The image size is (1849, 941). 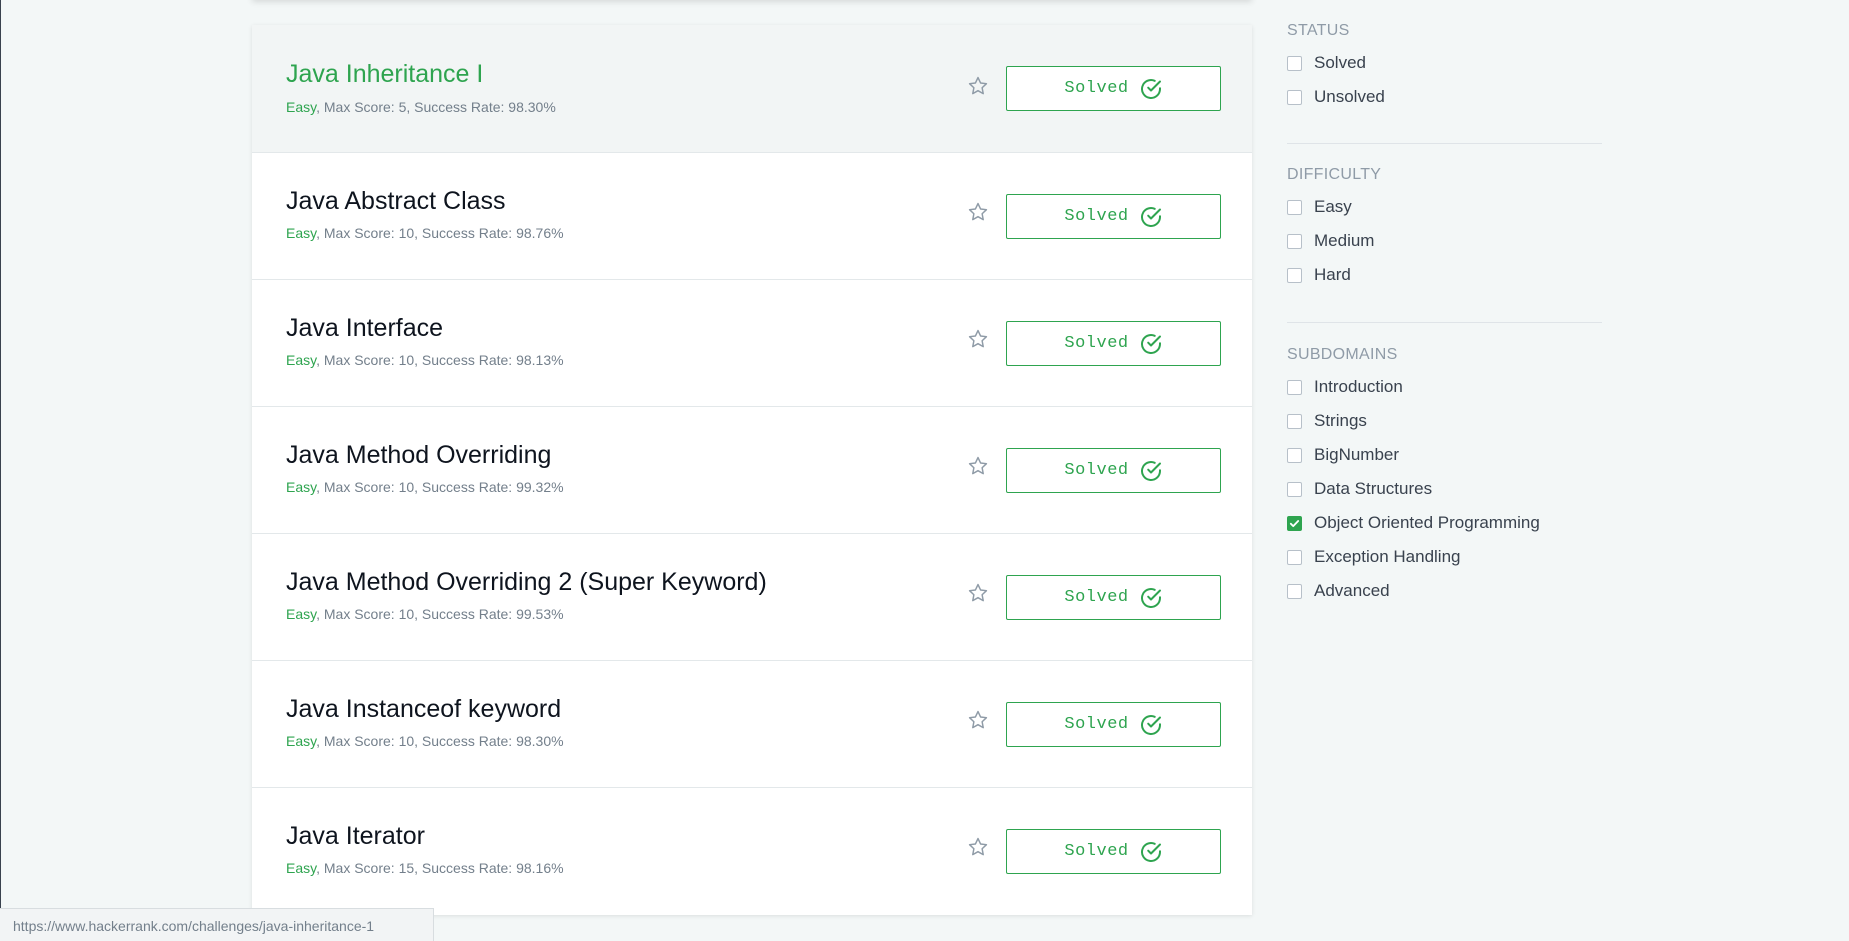 I want to click on challenge-details: , Max Score: 10, Success Rate: 98.30%, so click(x=440, y=741).